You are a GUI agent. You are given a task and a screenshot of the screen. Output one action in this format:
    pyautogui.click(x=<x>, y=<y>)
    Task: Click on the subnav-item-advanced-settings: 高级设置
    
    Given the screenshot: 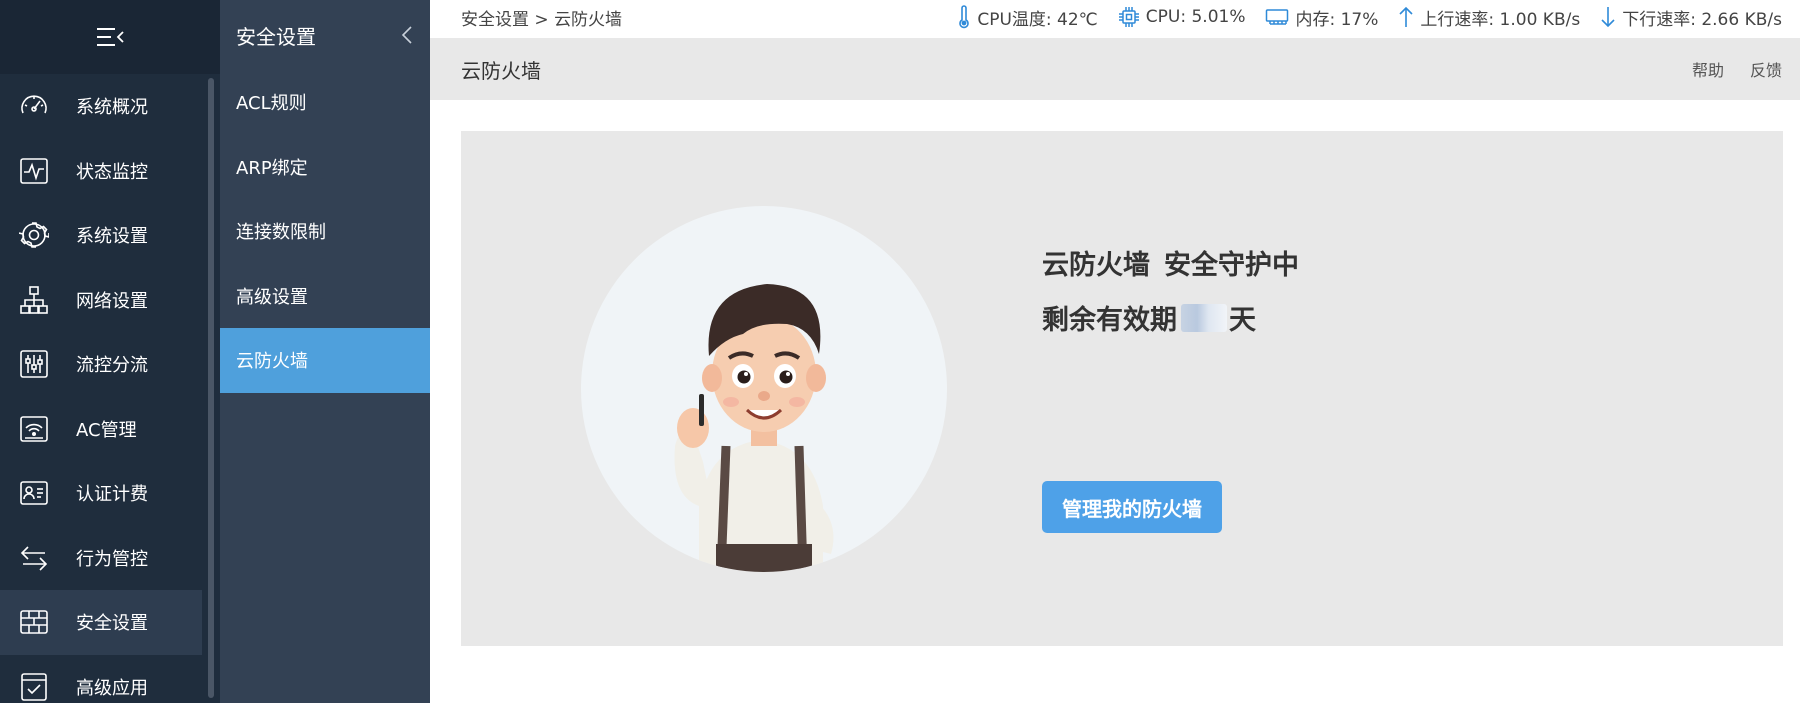 What is the action you would take?
    pyautogui.click(x=325, y=296)
    